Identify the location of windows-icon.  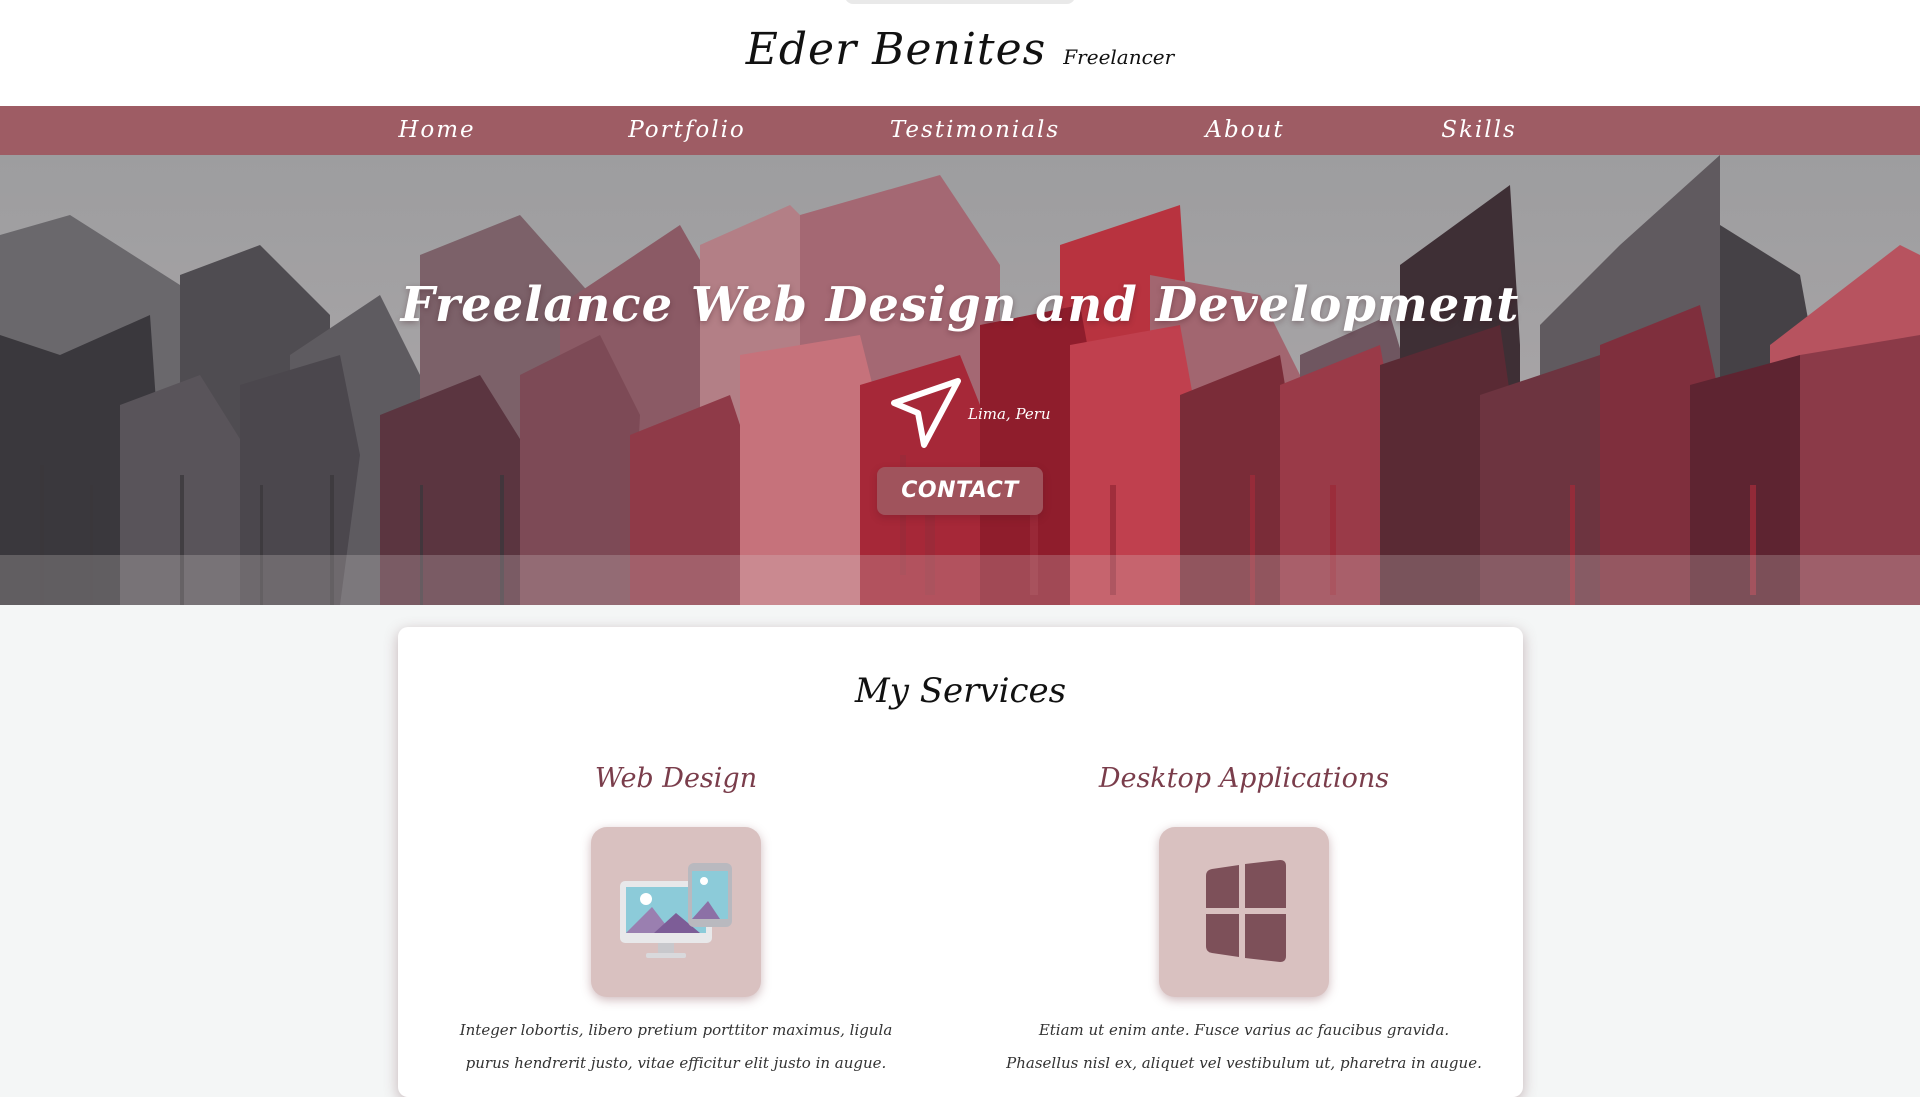
(1246, 911).